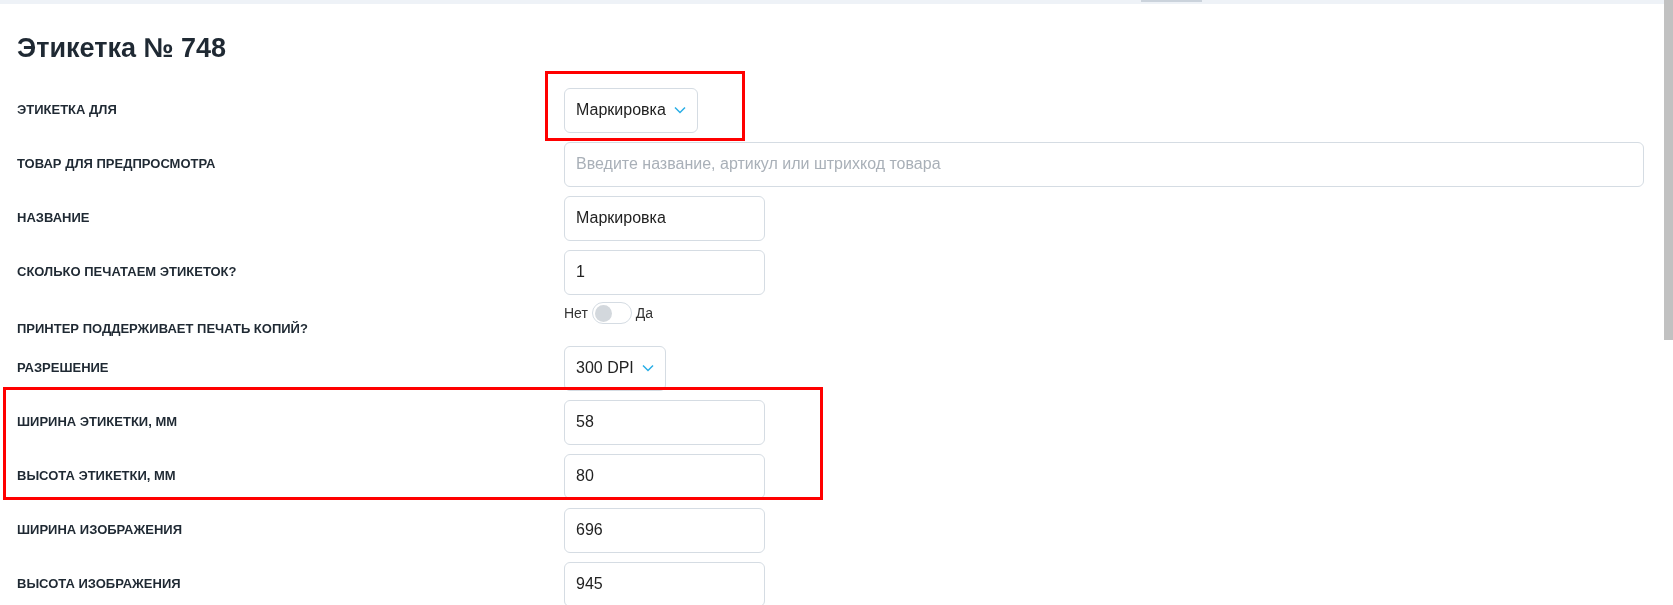 The height and width of the screenshot is (605, 1673). Describe the element at coordinates (122, 48) in the screenshot. I see `page-title: Этикетка № 748` at that location.